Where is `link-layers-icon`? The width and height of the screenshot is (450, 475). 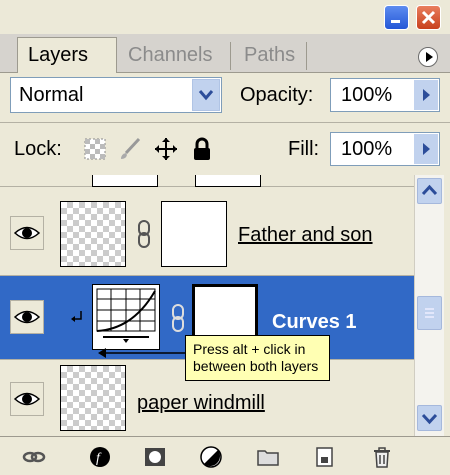 link-layers-icon is located at coordinates (34, 457).